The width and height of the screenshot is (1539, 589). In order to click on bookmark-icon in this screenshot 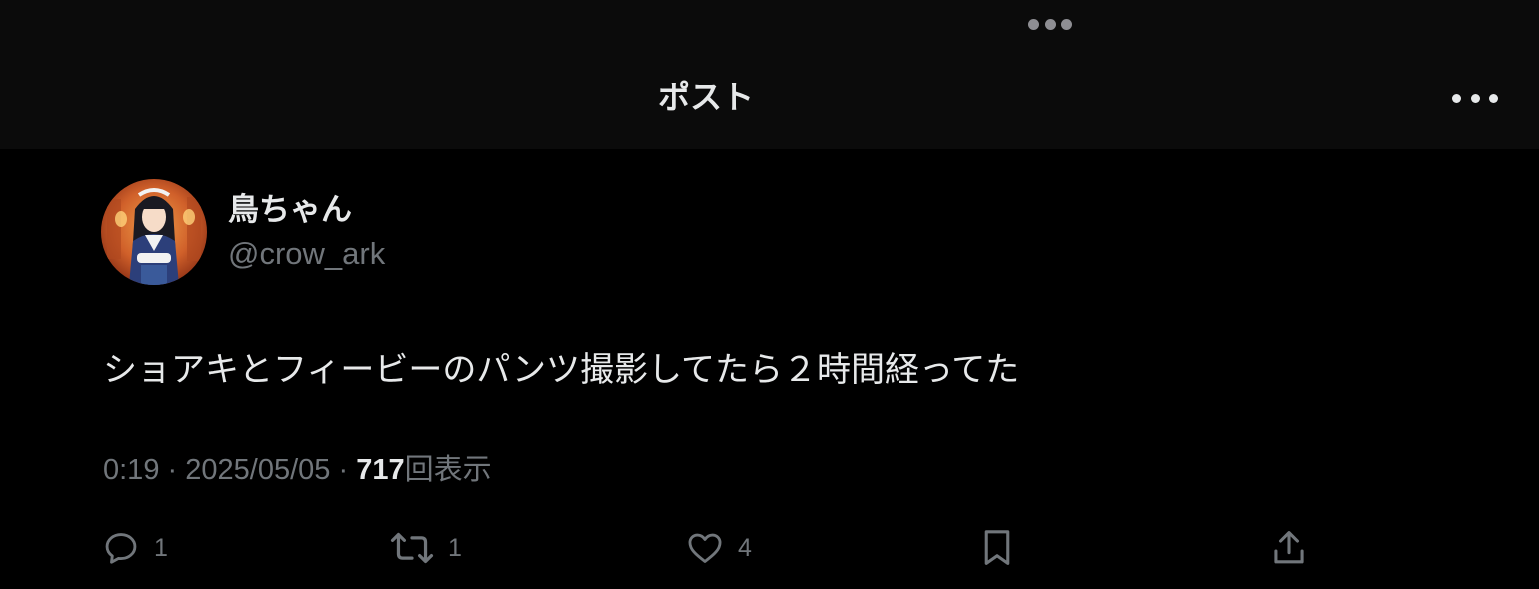, I will do `click(997, 547)`.